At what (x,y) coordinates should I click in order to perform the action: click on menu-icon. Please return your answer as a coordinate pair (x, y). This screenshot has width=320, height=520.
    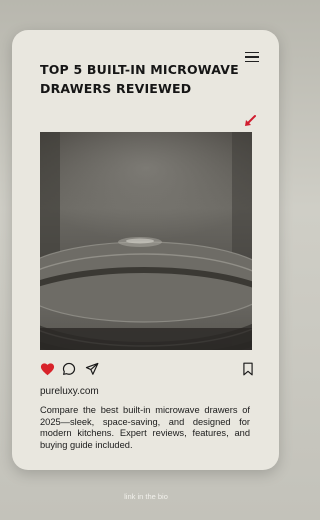
    Looking at the image, I should click on (252, 57).